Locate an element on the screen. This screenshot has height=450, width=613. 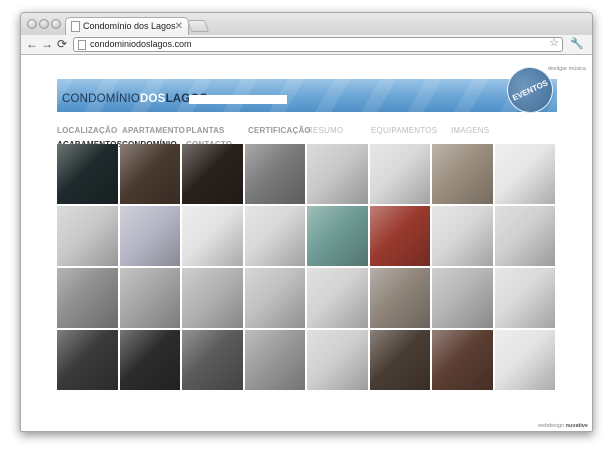
ceramic-hob-photo is located at coordinates (88, 174).